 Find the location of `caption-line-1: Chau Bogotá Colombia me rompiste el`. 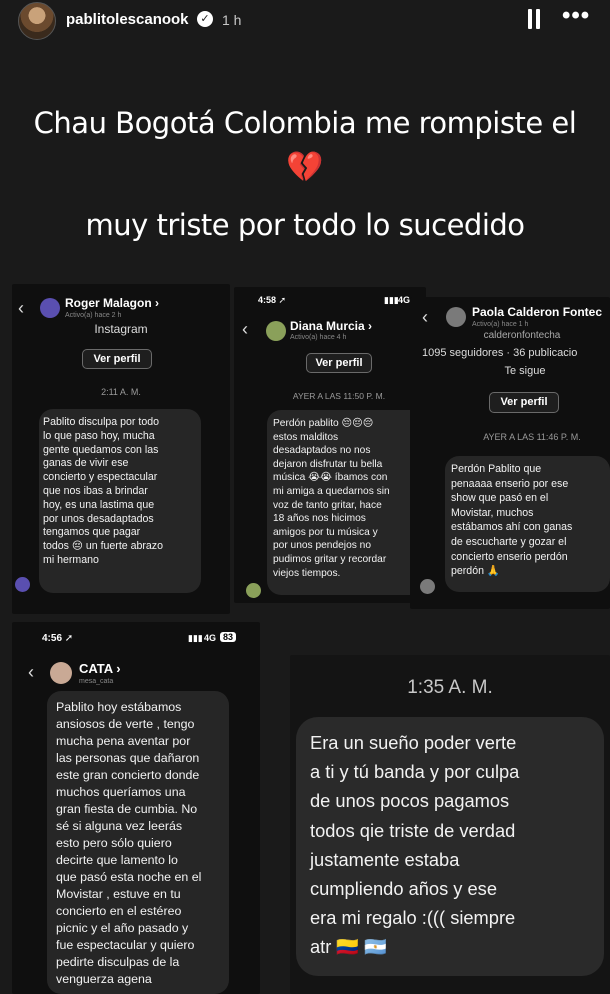

caption-line-1: Chau Bogotá Colombia me rompiste el is located at coordinates (305, 123).